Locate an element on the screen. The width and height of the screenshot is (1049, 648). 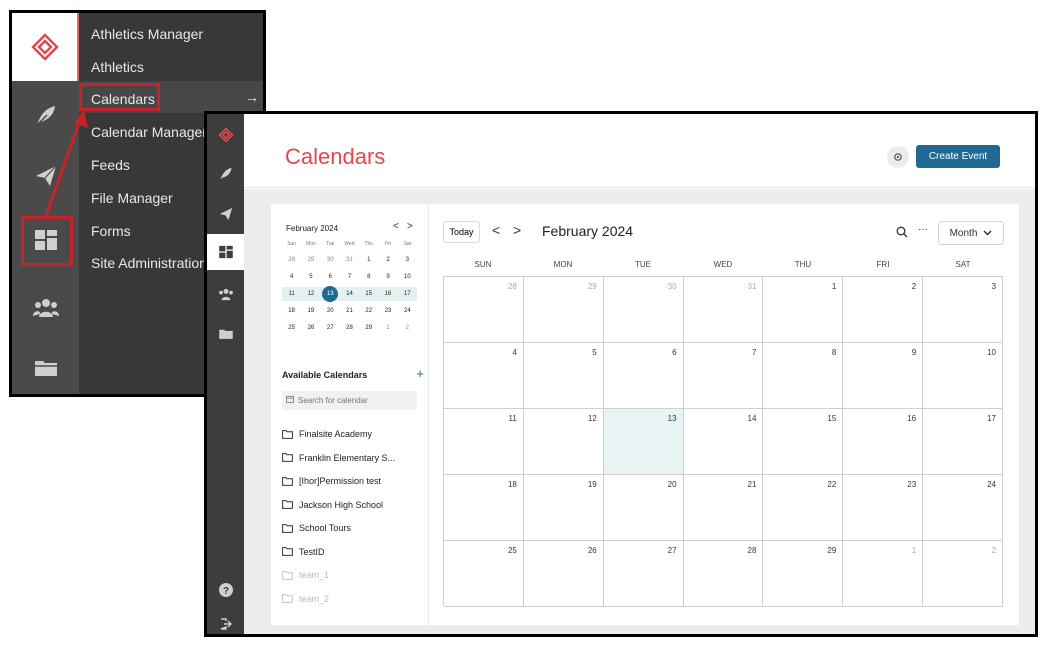
mini-day: 21 is located at coordinates (349, 311).